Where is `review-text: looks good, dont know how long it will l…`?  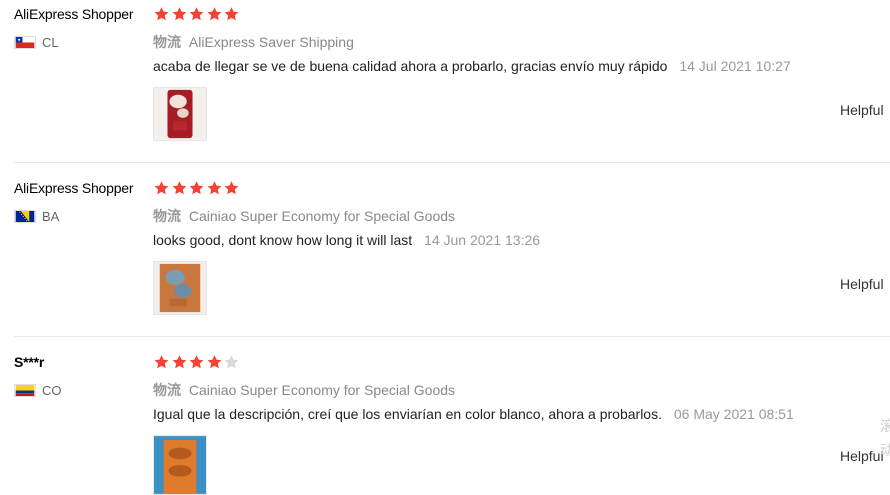
review-text: looks good, dont know how long it will l… is located at coordinates (283, 240).